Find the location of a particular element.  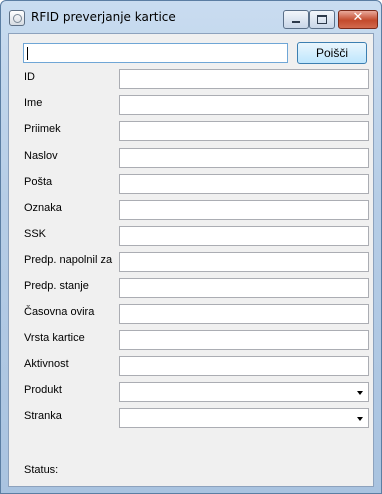

field-priimek is located at coordinates (244, 131).